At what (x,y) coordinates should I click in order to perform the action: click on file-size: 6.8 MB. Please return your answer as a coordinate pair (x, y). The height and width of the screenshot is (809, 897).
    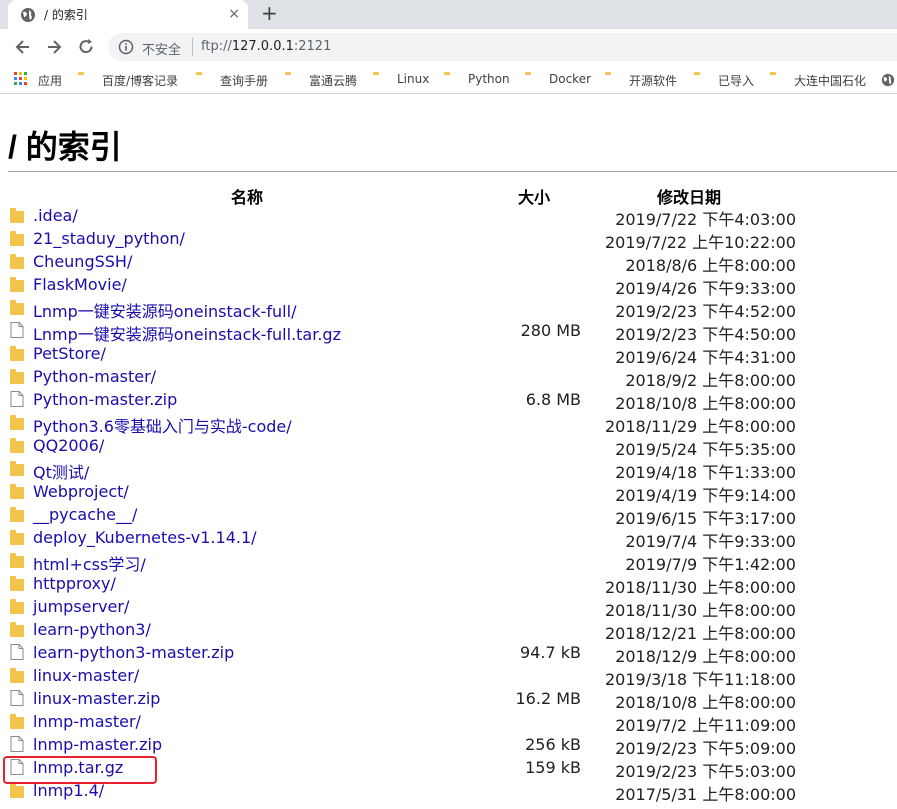
    Looking at the image, I should click on (553, 399).